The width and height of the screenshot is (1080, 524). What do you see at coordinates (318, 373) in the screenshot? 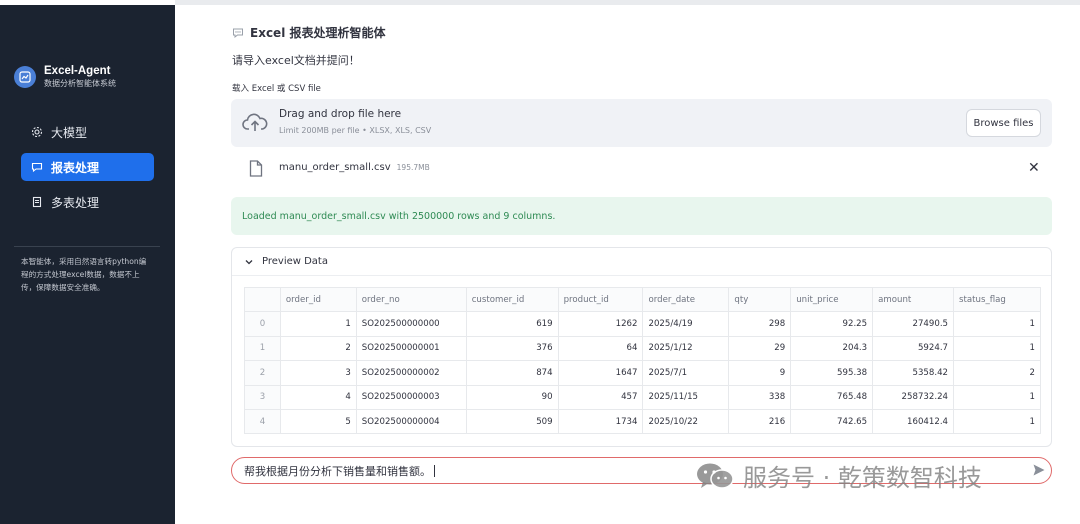
I see `table-cell: 3` at bounding box center [318, 373].